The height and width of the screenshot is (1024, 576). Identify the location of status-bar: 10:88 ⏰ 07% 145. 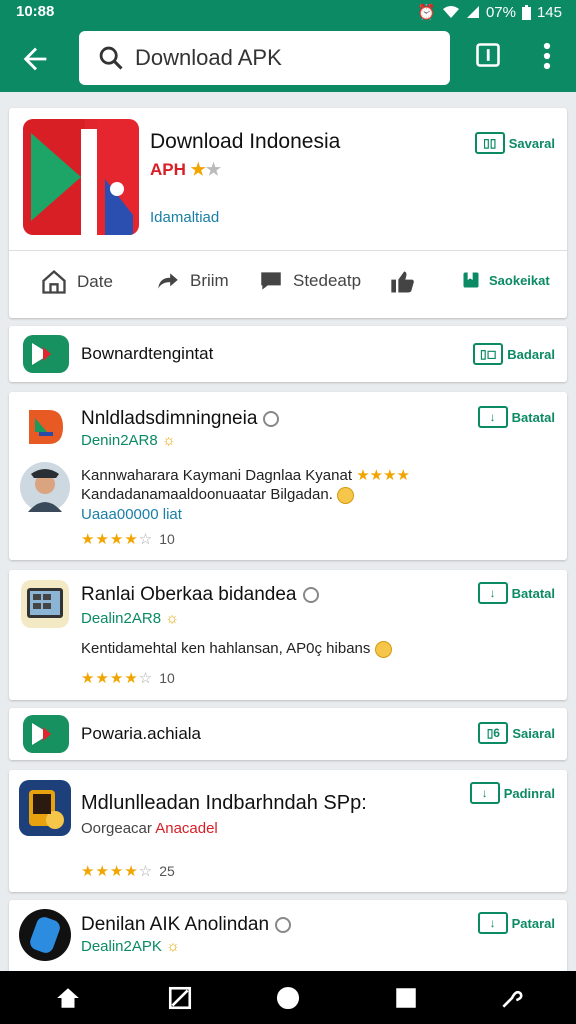
(288, 12).